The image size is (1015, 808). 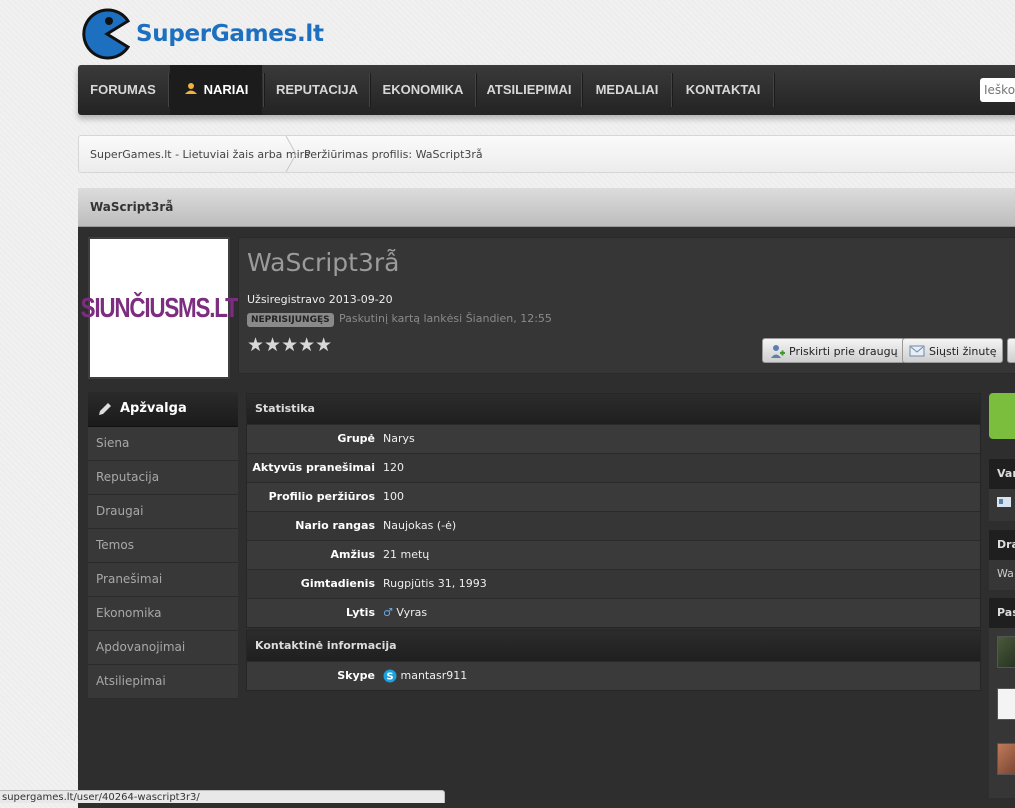 What do you see at coordinates (163, 580) in the screenshot?
I see `sidebar-item-pranesimai: Pranešimai` at bounding box center [163, 580].